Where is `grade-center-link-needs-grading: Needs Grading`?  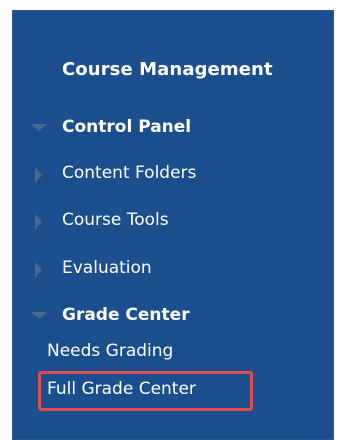
grade-center-link-needs-grading: Needs Grading is located at coordinates (110, 351).